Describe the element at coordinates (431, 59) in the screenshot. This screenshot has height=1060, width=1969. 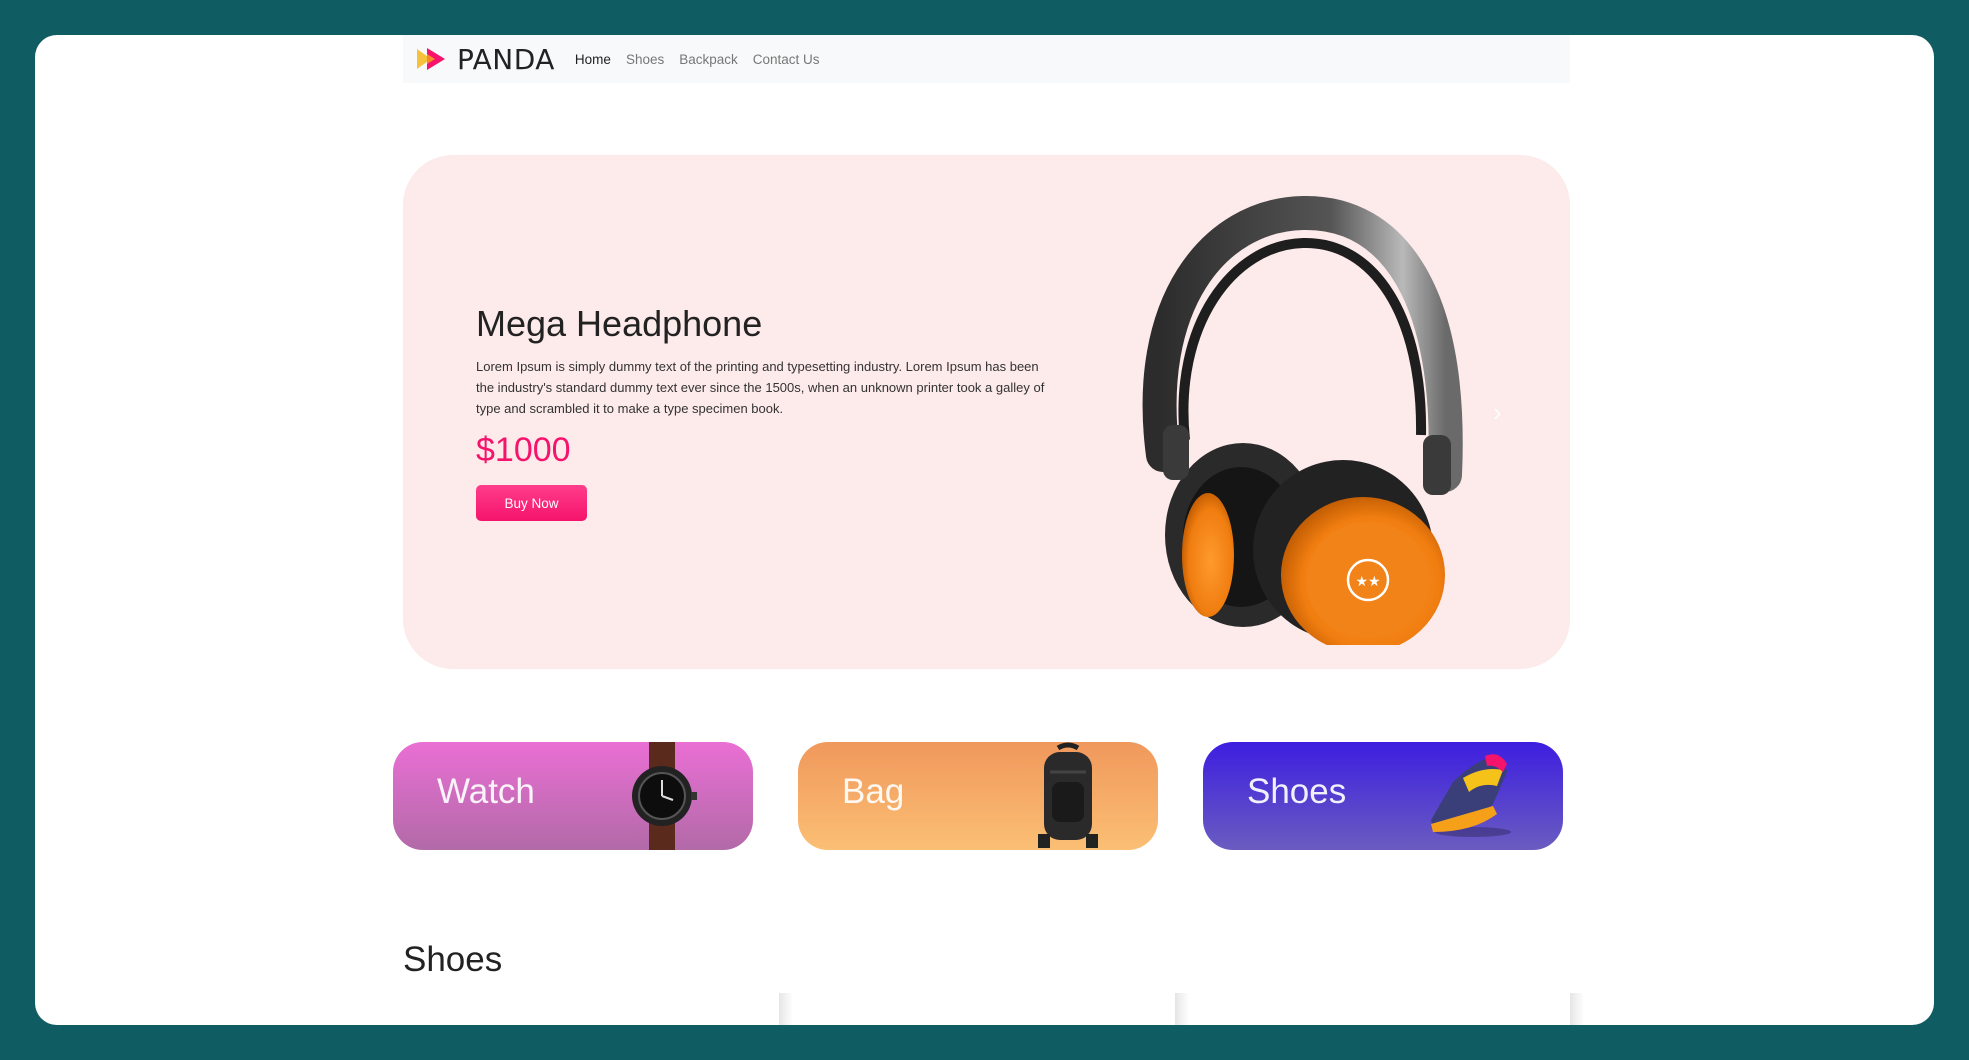
I see `panda-logo-icon` at that location.